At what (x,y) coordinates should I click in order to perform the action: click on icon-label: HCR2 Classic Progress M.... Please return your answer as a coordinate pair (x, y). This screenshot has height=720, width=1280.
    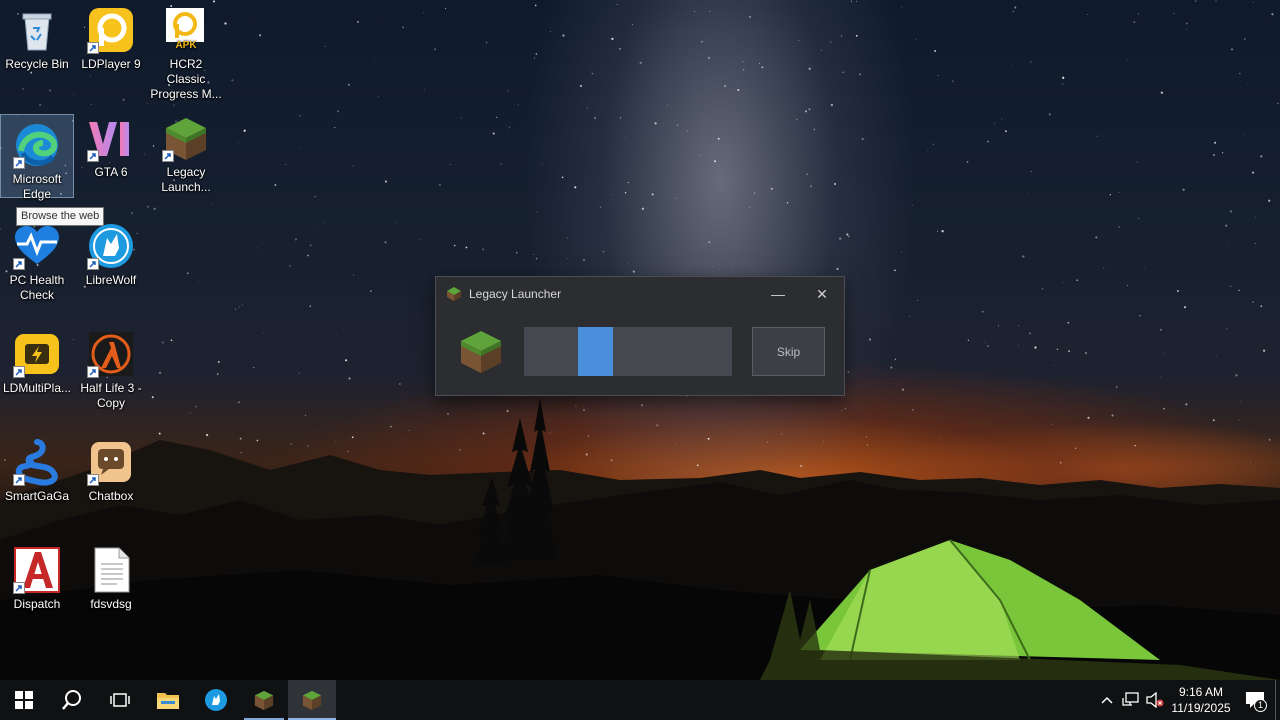
    Looking at the image, I should click on (186, 79).